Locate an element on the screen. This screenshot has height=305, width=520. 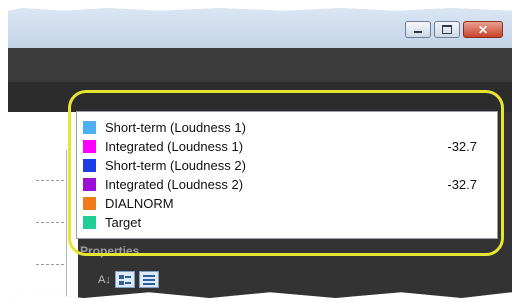
minimize-button is located at coordinates (418, 29).